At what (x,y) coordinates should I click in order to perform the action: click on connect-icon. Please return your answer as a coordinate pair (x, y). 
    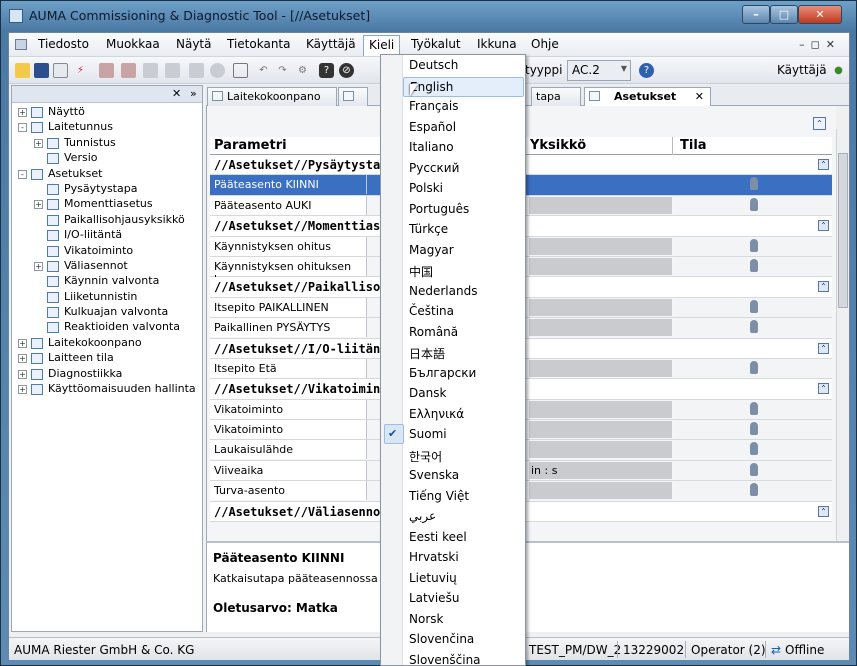
    Looking at the image, I should click on (106, 70).